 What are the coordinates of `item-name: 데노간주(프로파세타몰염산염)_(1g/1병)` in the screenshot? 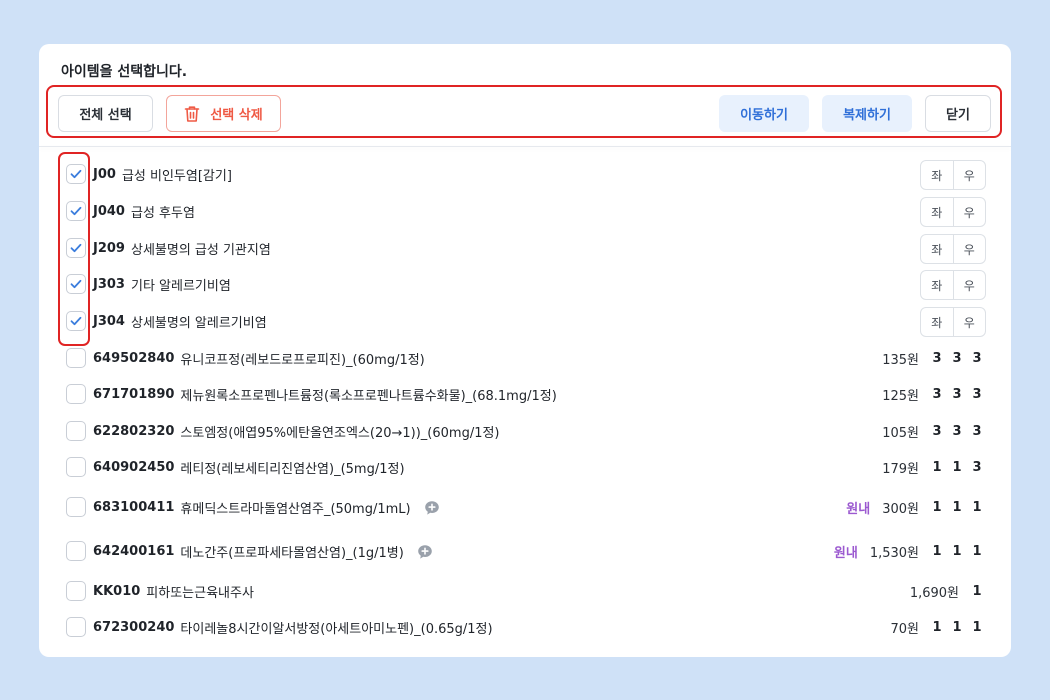 It's located at (292, 553).